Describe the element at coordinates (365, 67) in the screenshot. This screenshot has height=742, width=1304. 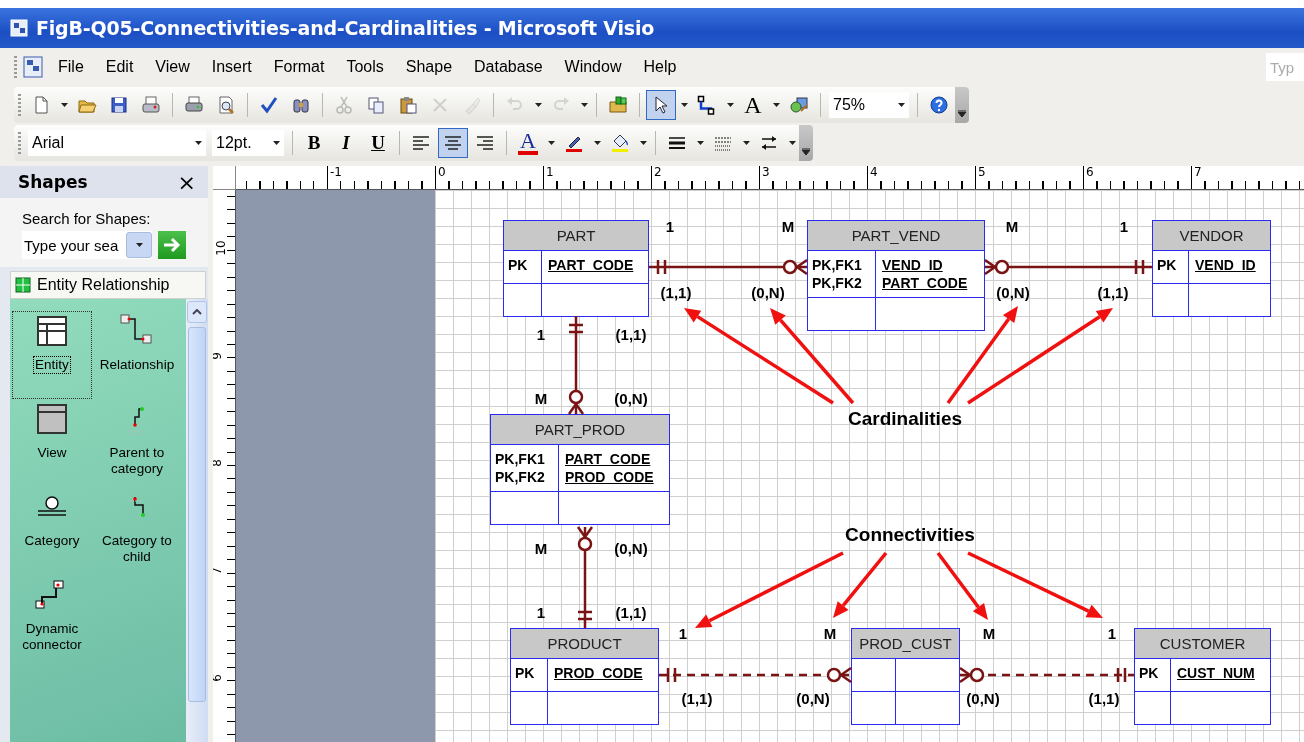
I see `menu-item: Tools` at that location.